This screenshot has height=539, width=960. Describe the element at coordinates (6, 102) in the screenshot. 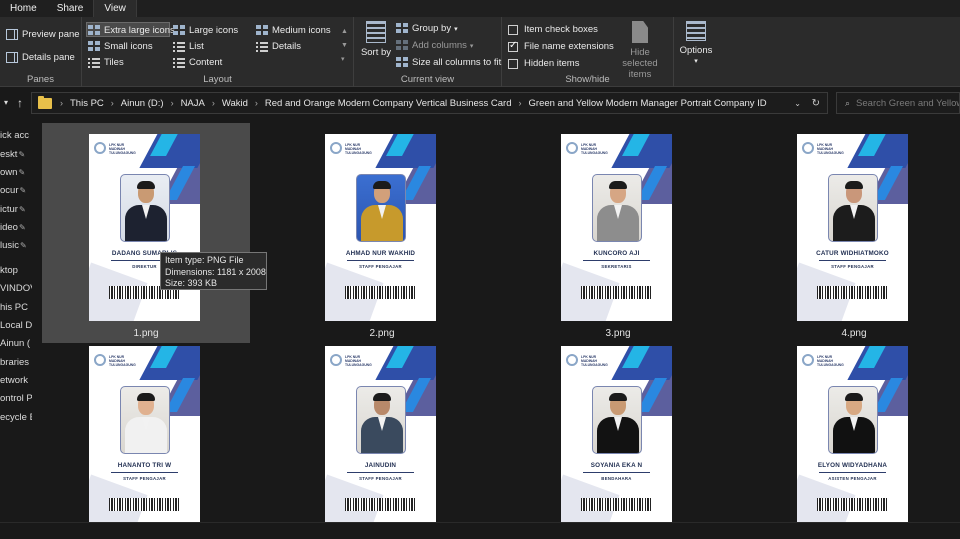

I see `recent-locations-chevron-icon: ▾` at that location.